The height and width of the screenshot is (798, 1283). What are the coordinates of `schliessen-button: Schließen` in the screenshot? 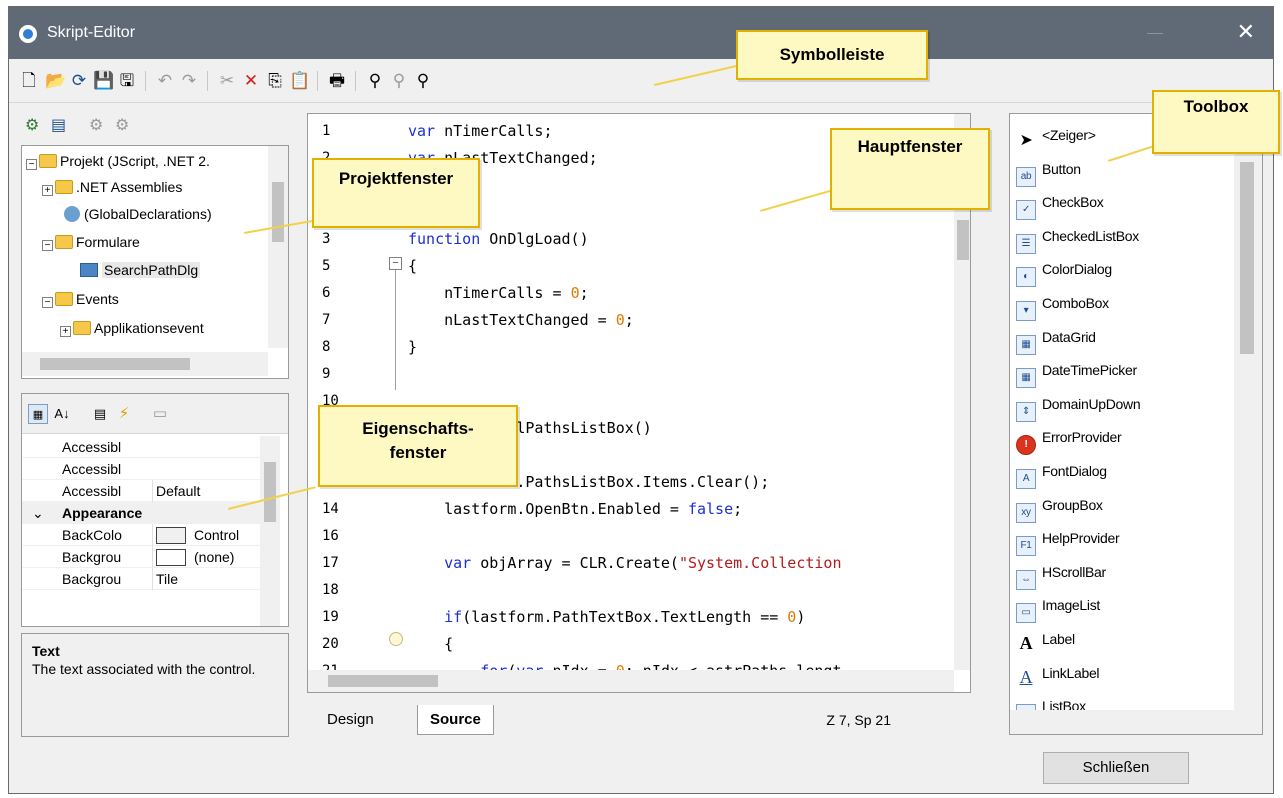 It's located at (1116, 768).